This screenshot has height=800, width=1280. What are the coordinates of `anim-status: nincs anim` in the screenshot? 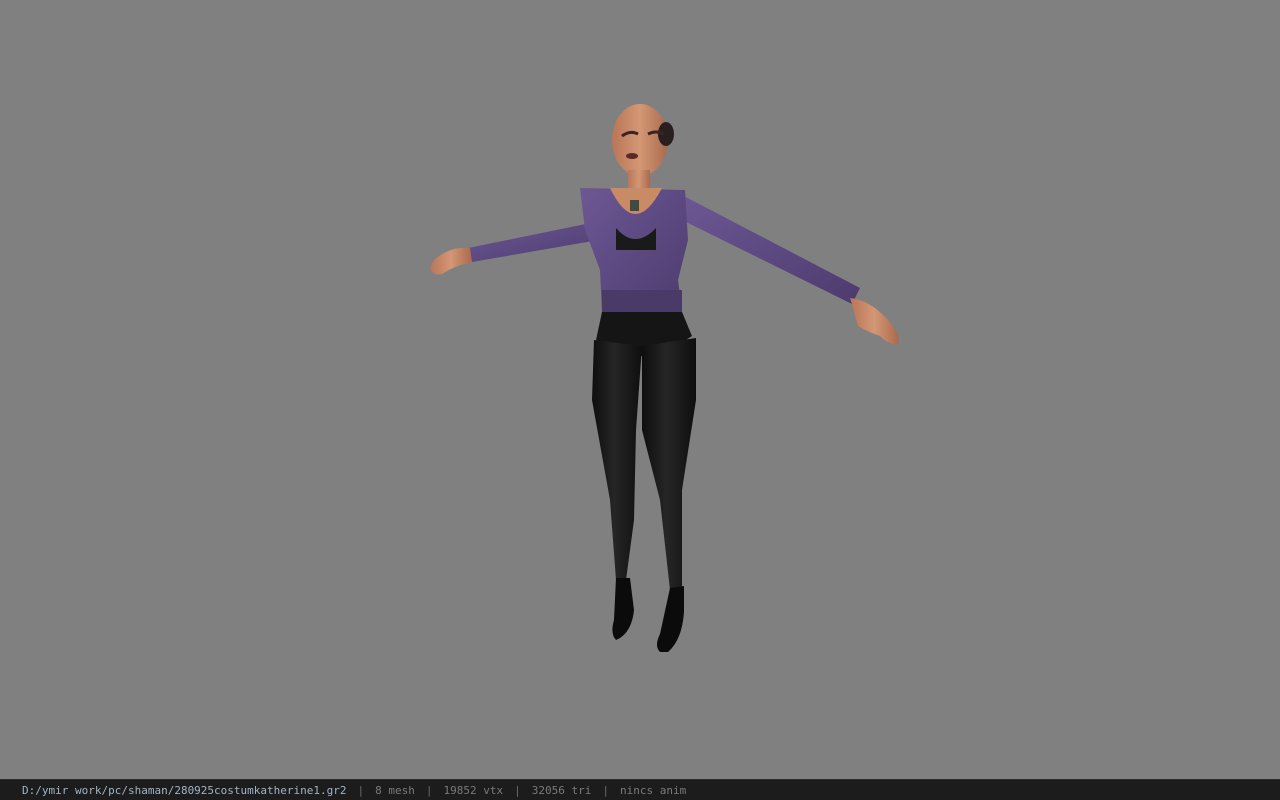 It's located at (653, 790).